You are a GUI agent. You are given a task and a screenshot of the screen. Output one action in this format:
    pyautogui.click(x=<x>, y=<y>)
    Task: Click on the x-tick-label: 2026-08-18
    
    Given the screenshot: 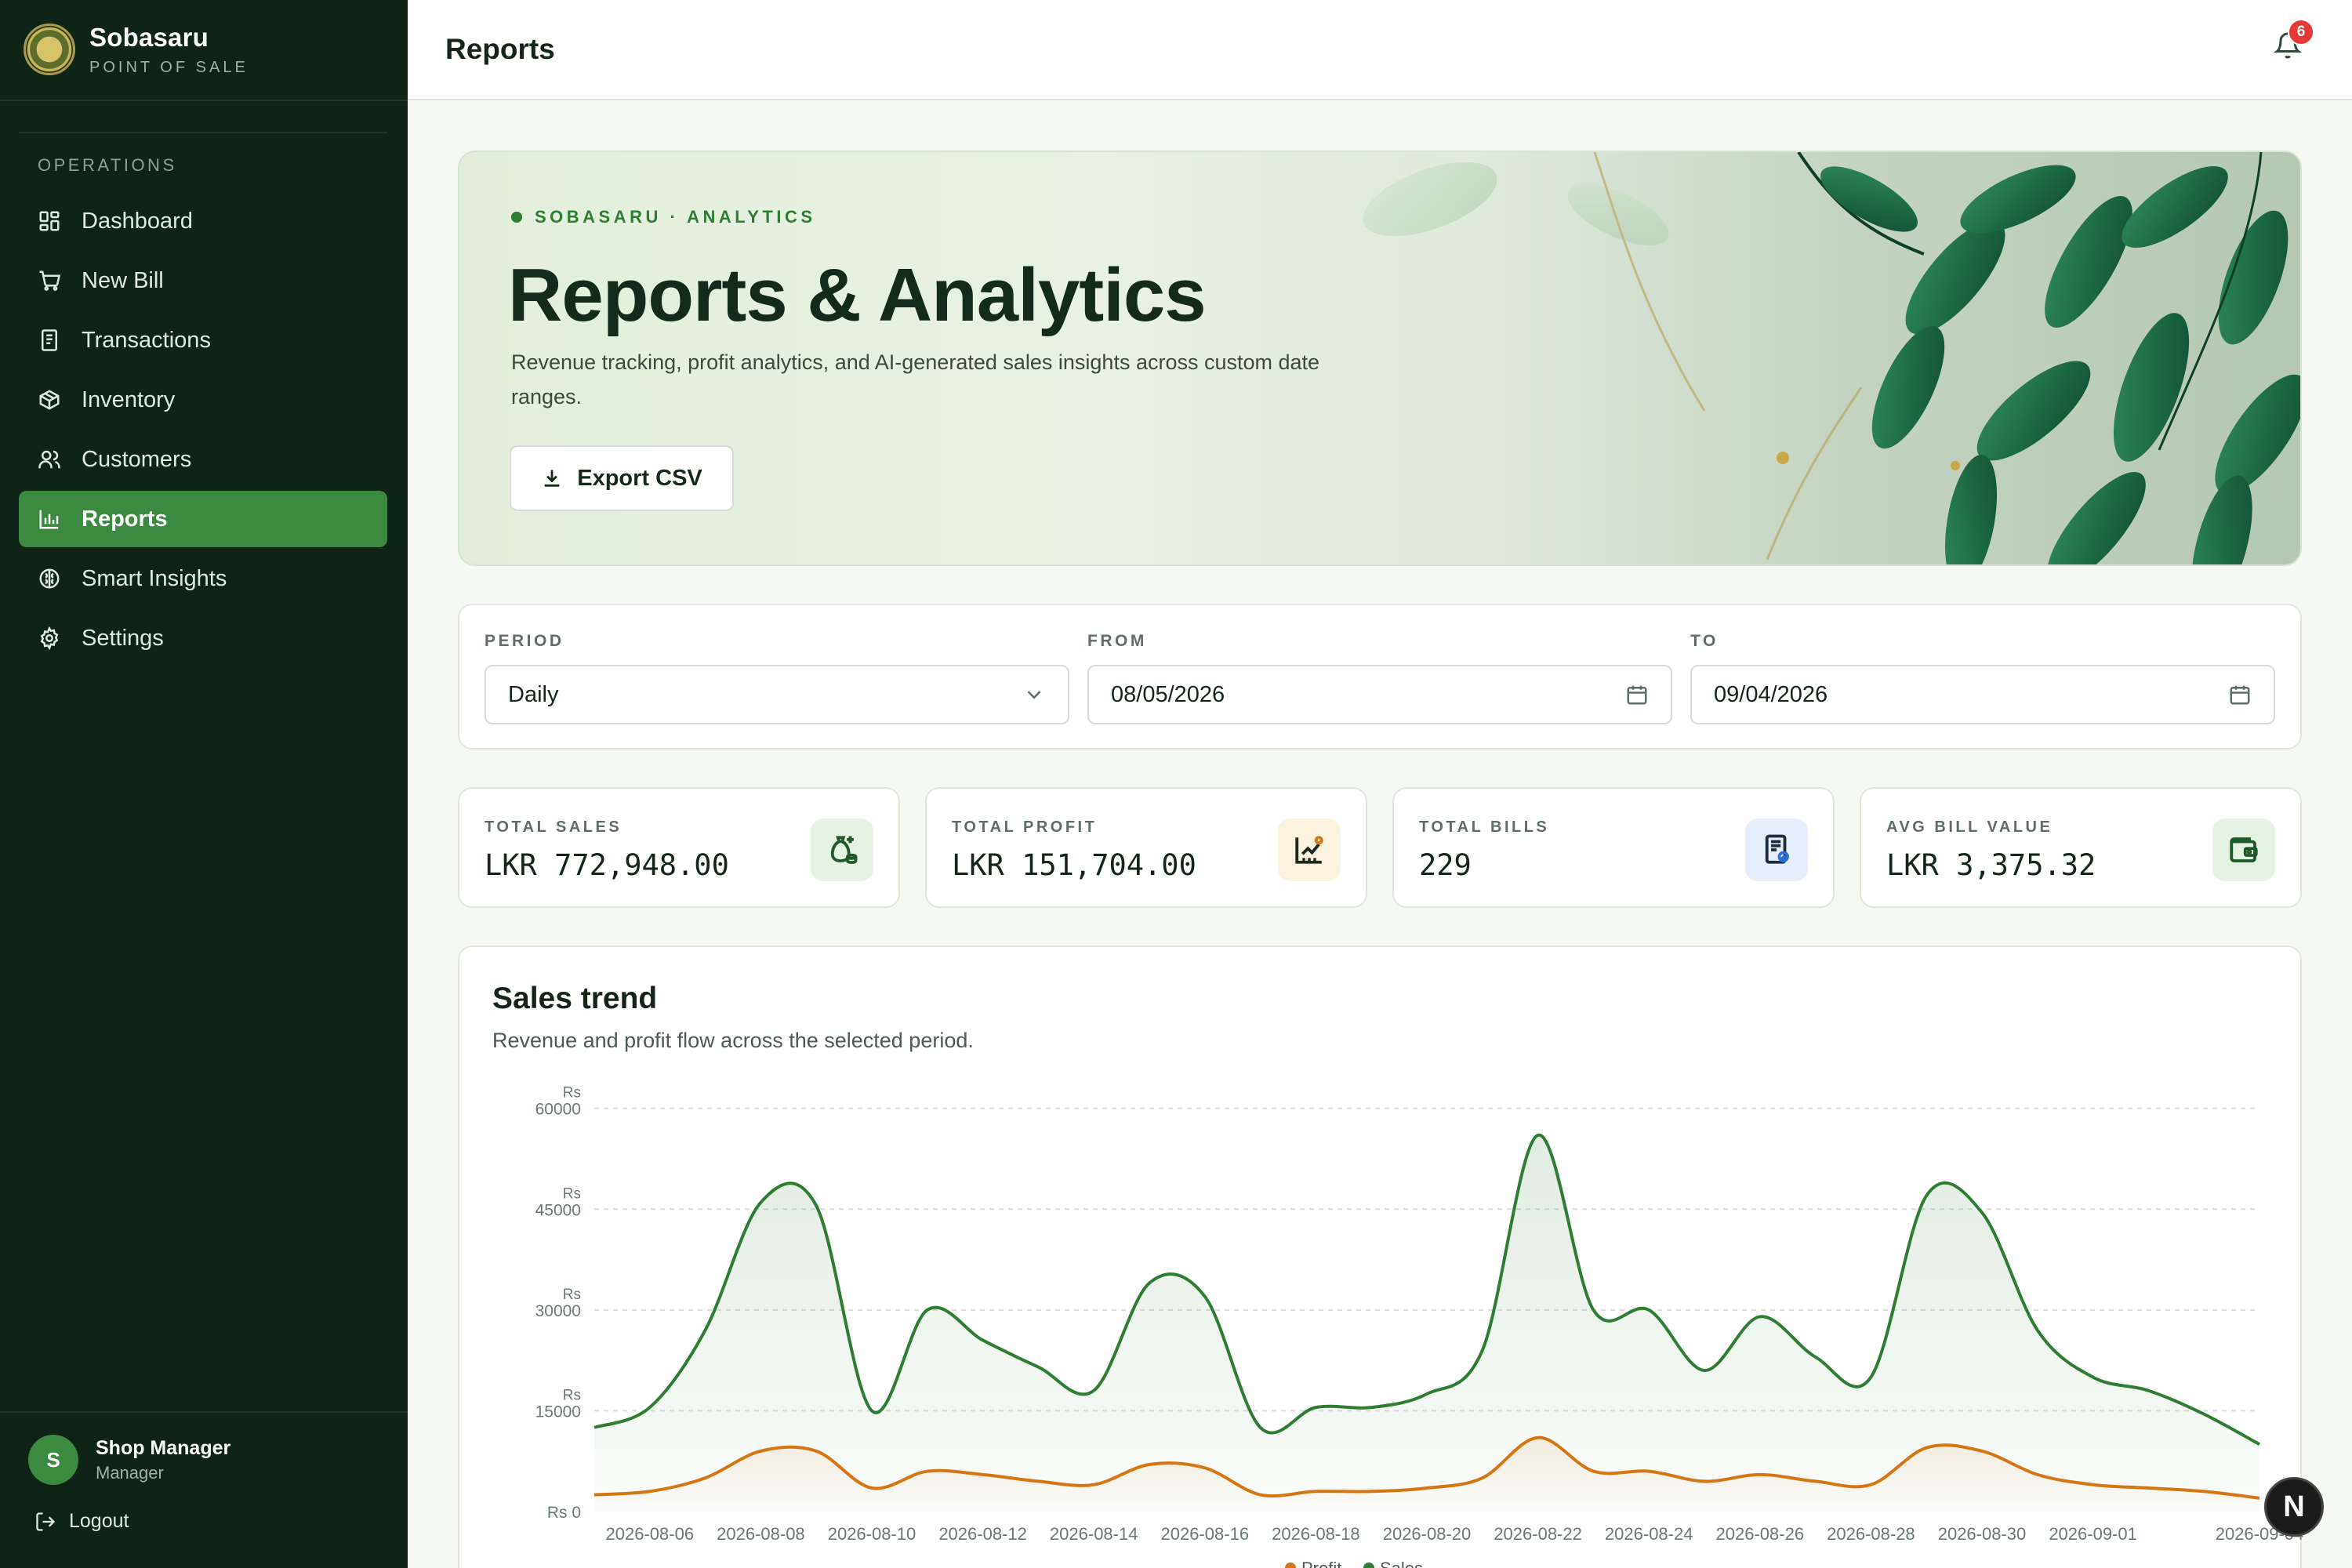 What is the action you would take?
    pyautogui.click(x=1316, y=1534)
    